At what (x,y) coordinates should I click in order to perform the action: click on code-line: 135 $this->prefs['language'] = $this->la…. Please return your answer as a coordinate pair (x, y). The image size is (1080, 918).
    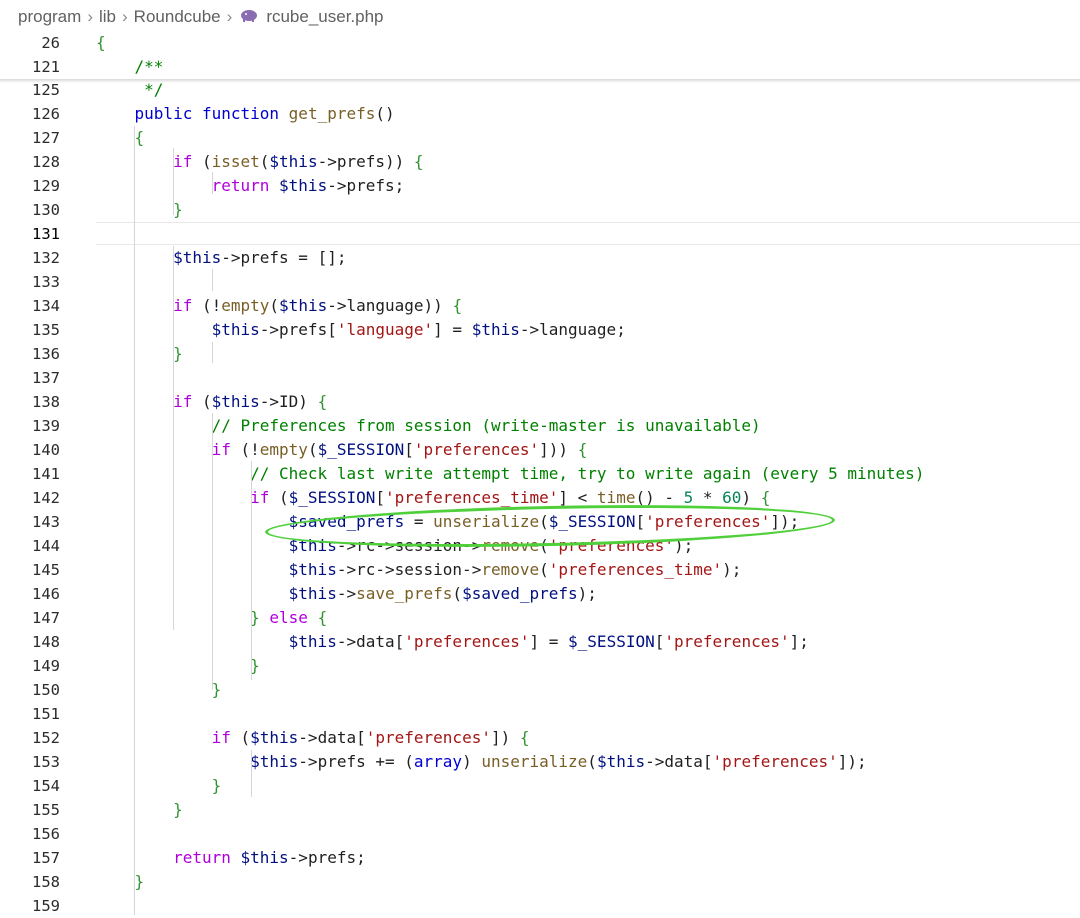
    Looking at the image, I should click on (540, 330).